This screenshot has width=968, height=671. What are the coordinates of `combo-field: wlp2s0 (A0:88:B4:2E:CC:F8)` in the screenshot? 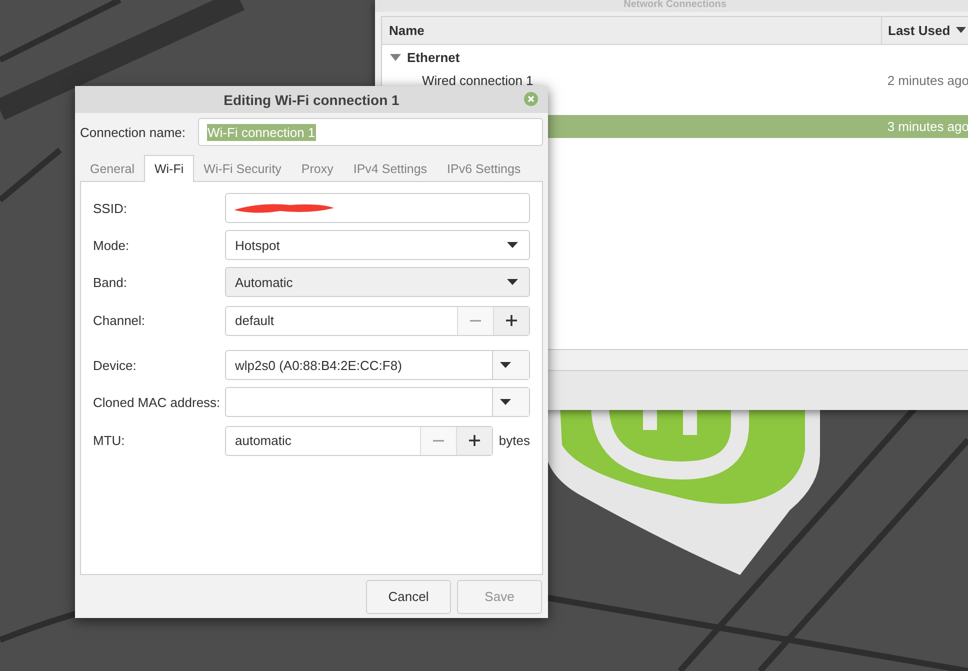 It's located at (377, 365).